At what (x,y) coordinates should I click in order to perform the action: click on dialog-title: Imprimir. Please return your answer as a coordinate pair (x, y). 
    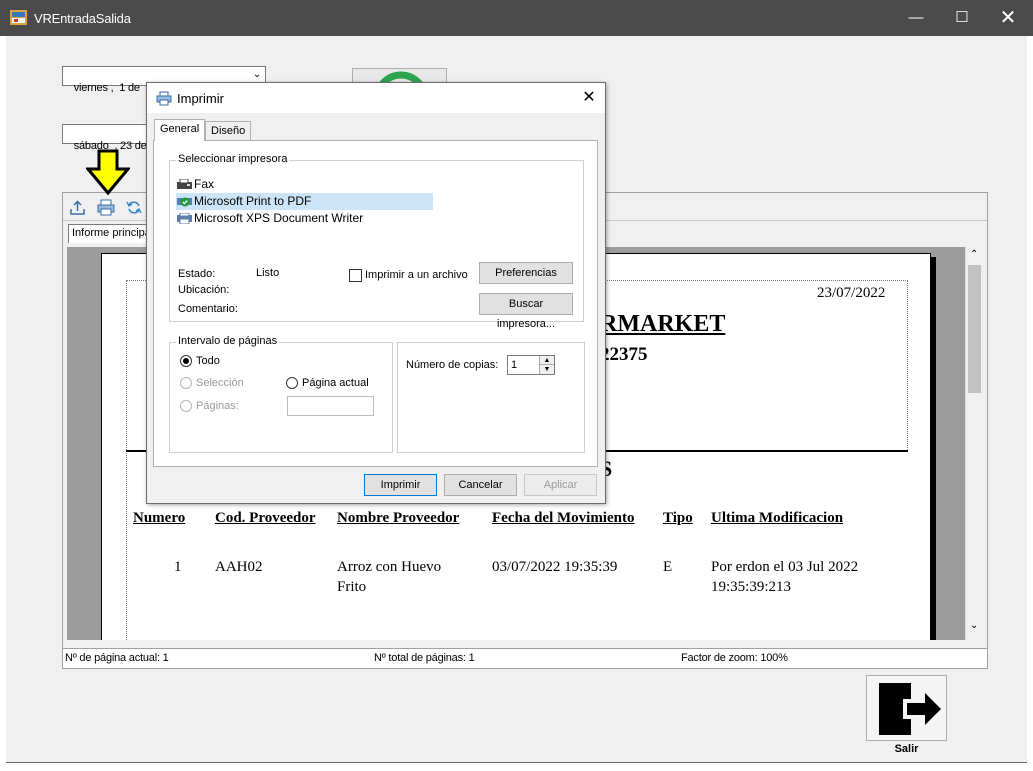
    Looking at the image, I should click on (200, 98).